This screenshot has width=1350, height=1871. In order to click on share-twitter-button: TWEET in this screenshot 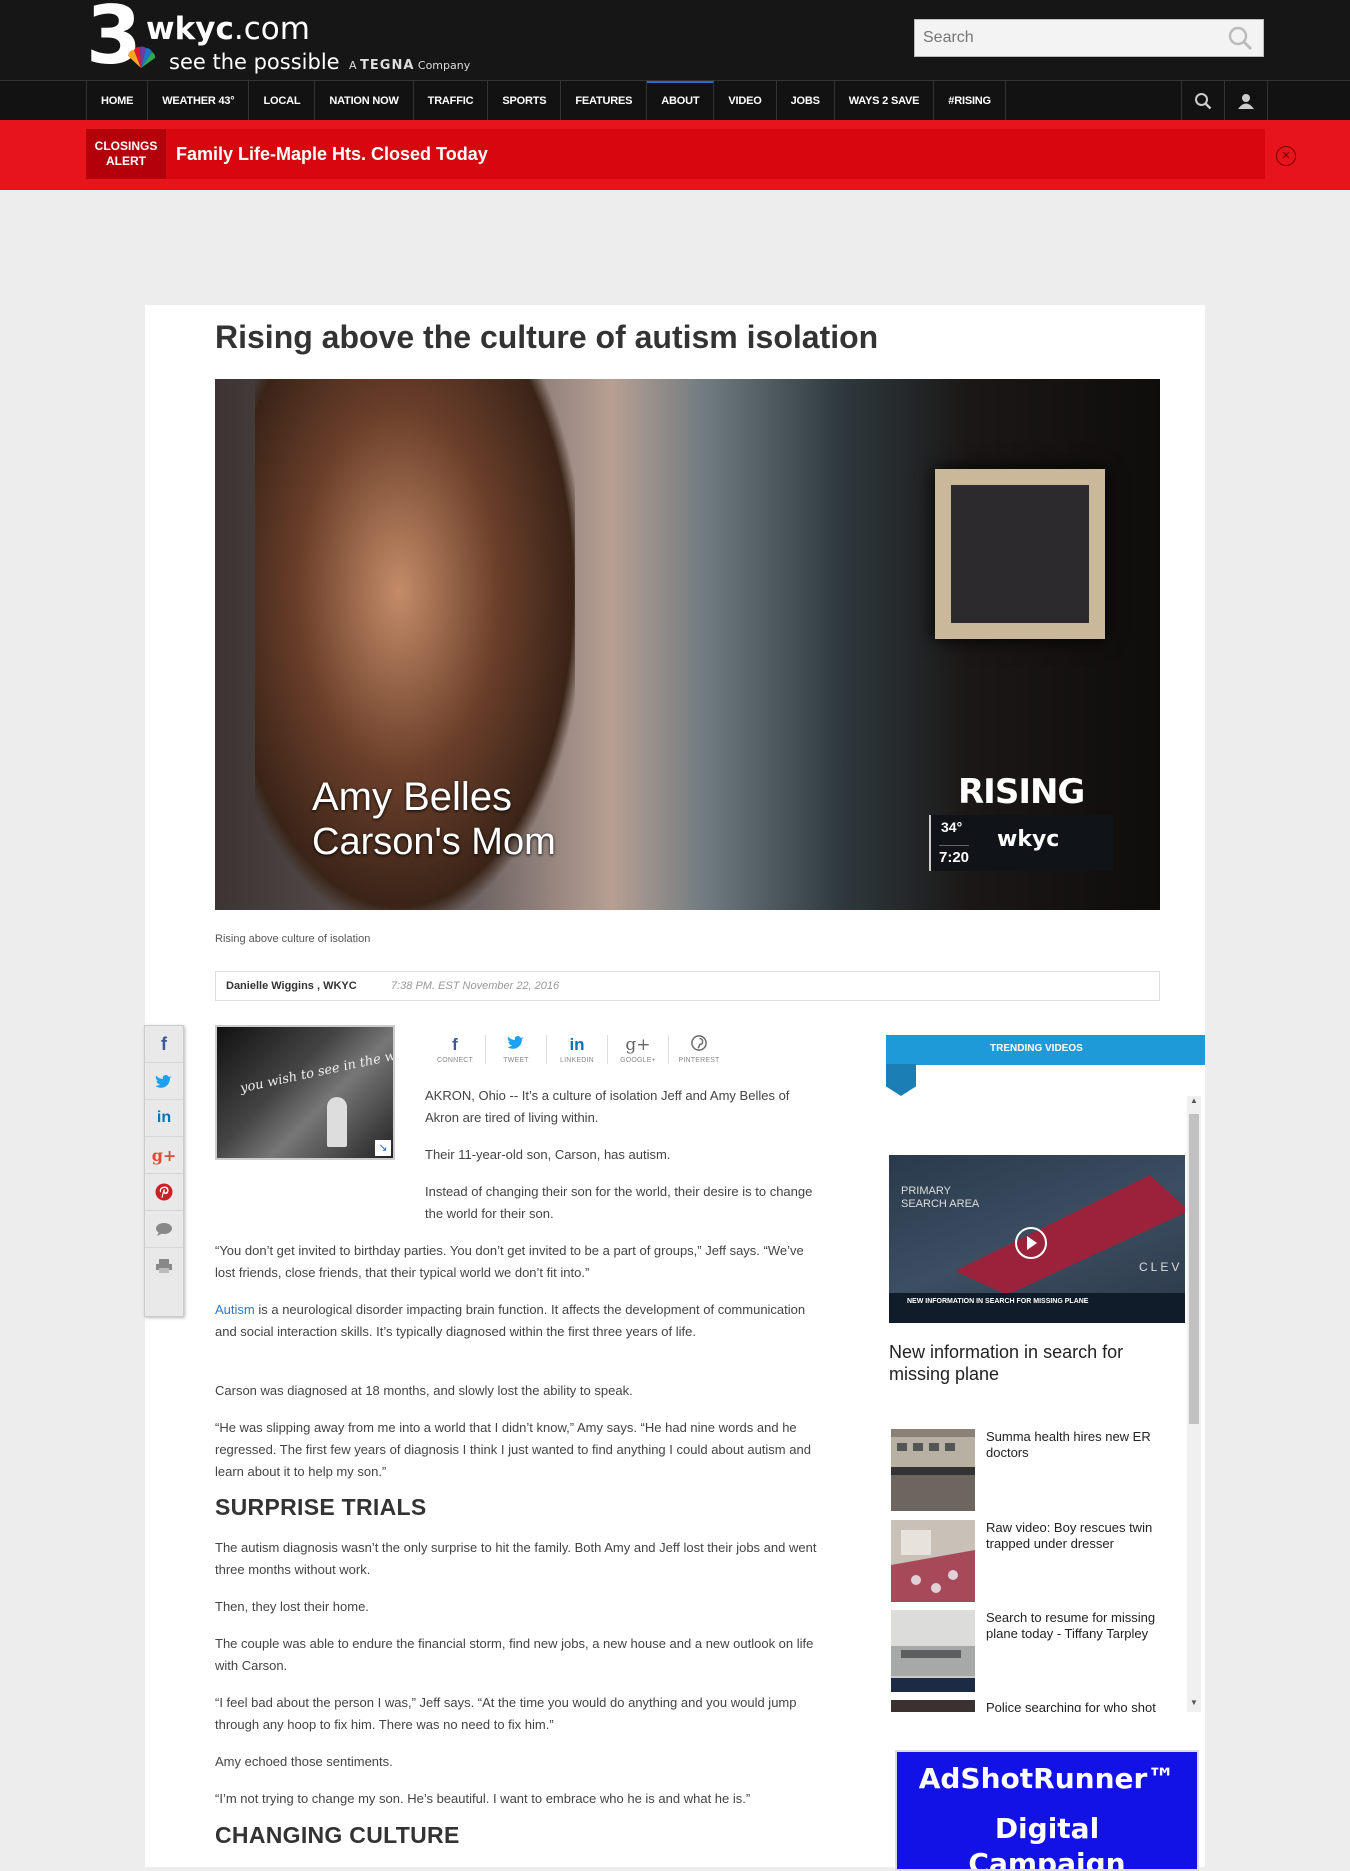, I will do `click(516, 1049)`.